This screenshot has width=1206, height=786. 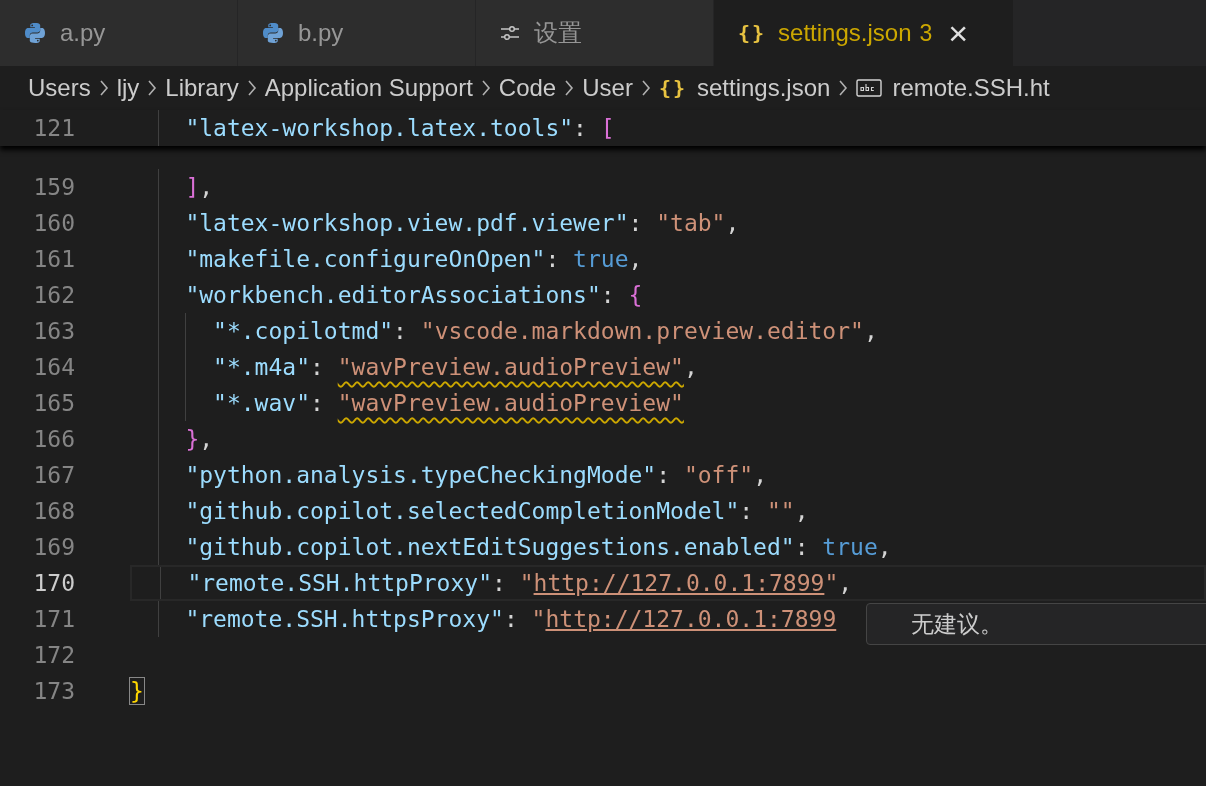 What do you see at coordinates (137, 691) in the screenshot?
I see `code-line: }` at bounding box center [137, 691].